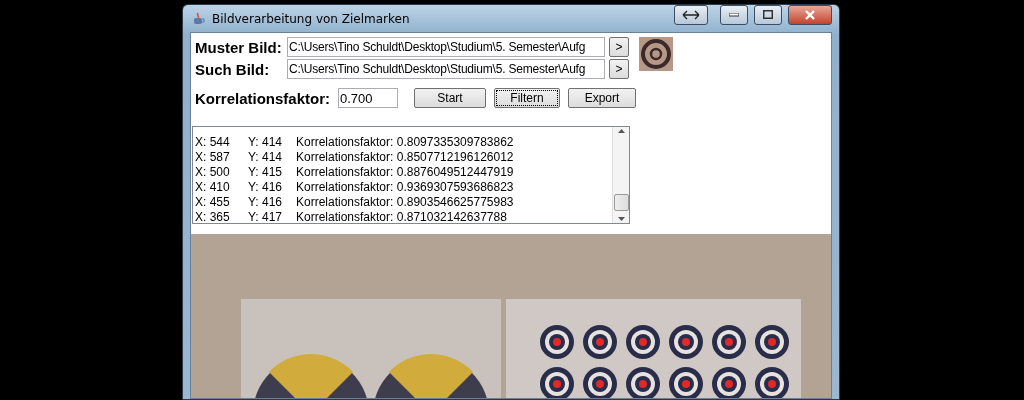  What do you see at coordinates (213, 202) in the screenshot?
I see `x-coordinate: X: 455` at bounding box center [213, 202].